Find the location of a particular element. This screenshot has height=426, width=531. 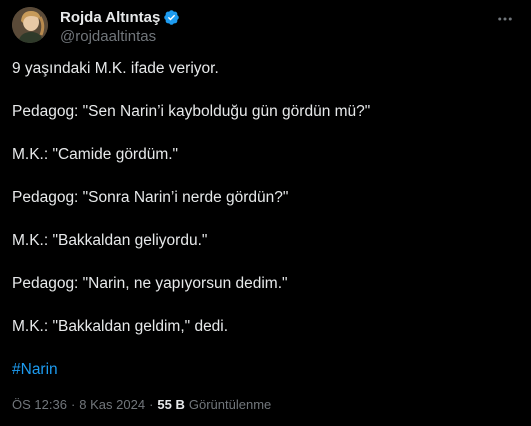

views-label: Görüntülenme is located at coordinates (230, 404).